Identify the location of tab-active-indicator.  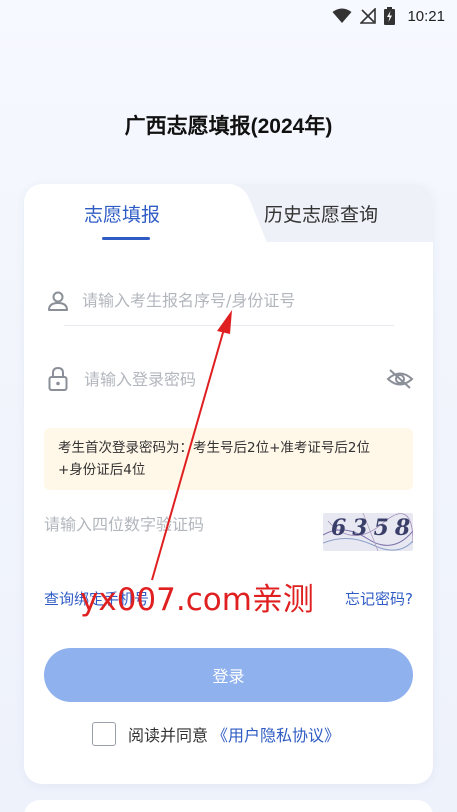
(126, 238).